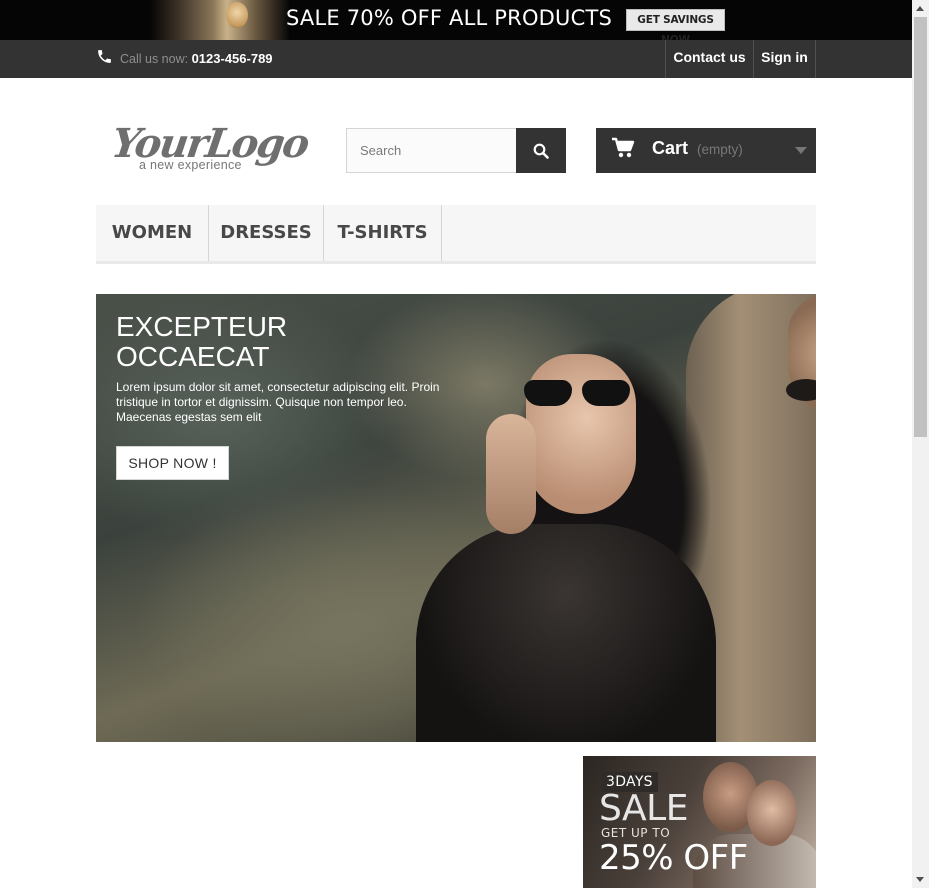  What do you see at coordinates (172, 463) in the screenshot?
I see `shop-now-button: SHOP NOW !` at bounding box center [172, 463].